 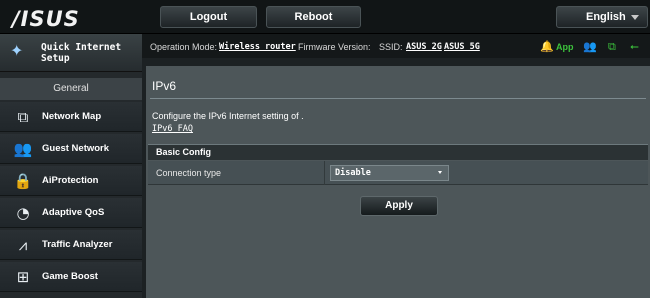 I want to click on asus-logo: /ISUS, so click(x=46, y=19).